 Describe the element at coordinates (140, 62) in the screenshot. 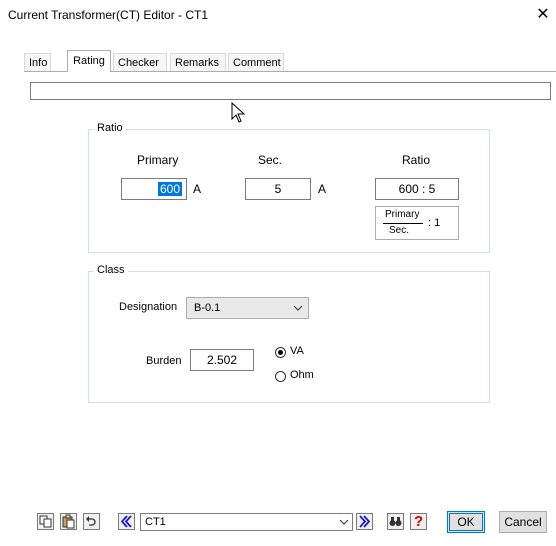

I see `tab-checker: Checker` at that location.